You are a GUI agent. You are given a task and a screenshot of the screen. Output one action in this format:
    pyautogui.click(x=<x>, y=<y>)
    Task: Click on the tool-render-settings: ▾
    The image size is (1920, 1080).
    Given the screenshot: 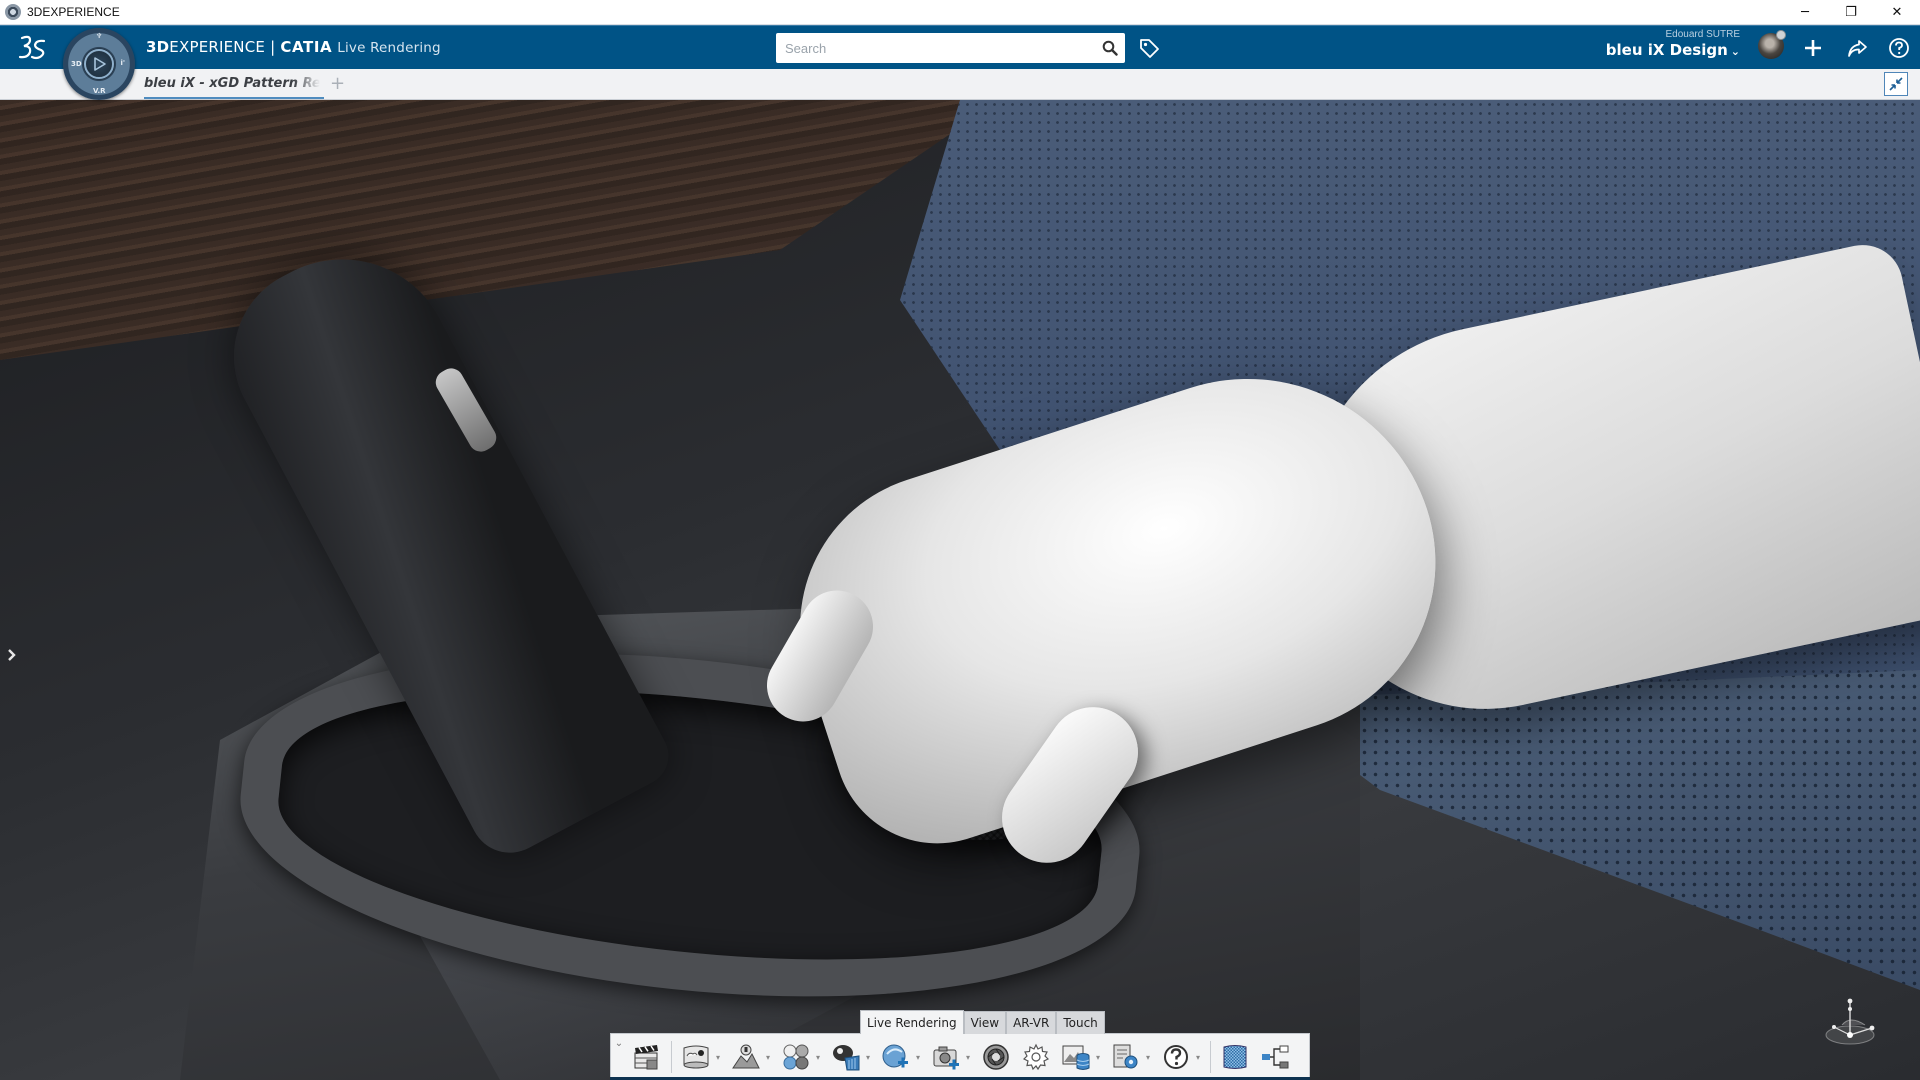 What is the action you would take?
    pyautogui.click(x=1131, y=1057)
    